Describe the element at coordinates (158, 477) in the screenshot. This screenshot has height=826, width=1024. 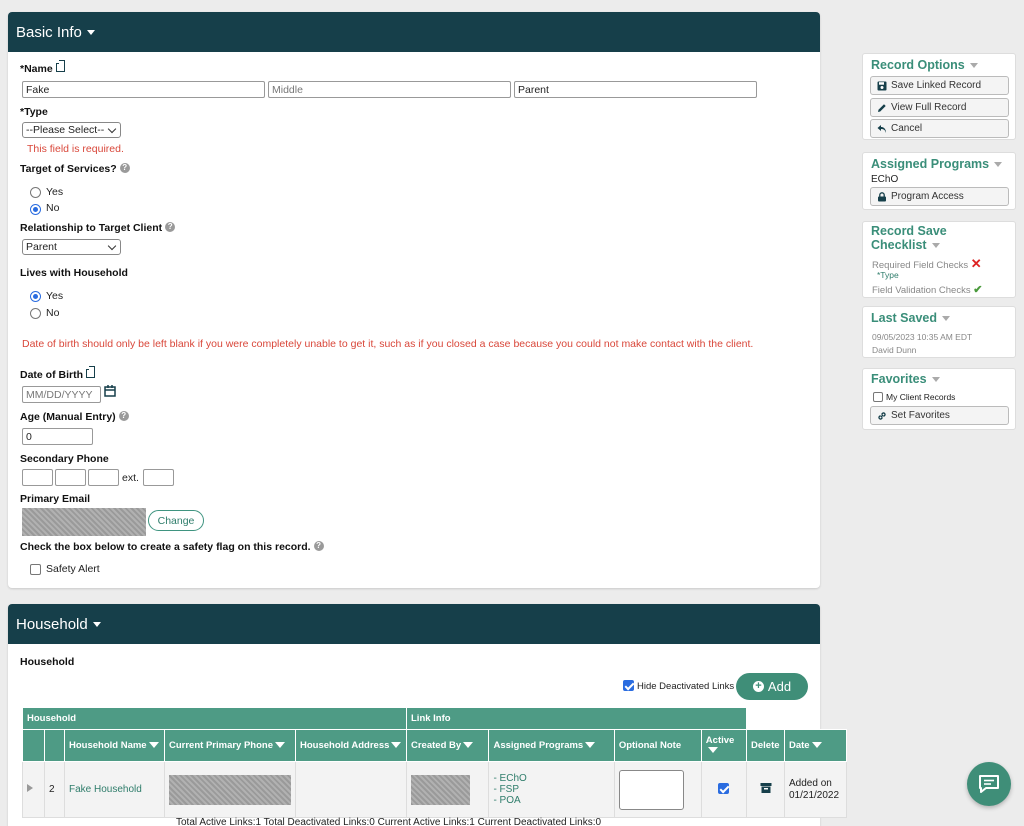
I see `phone-ext-input` at that location.